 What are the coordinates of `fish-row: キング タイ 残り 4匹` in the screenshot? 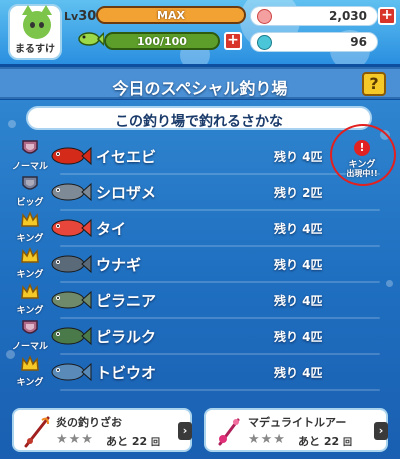 It's located at (200, 228).